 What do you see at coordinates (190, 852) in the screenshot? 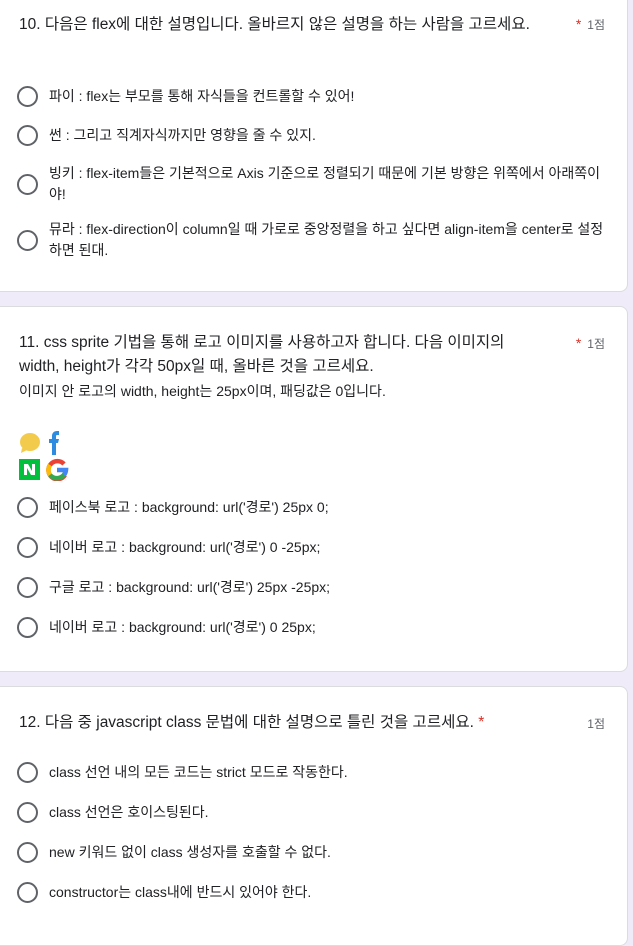
I see `option-label: new 키워드 없이 class 생성자를 호출할 수 없다.` at bounding box center [190, 852].